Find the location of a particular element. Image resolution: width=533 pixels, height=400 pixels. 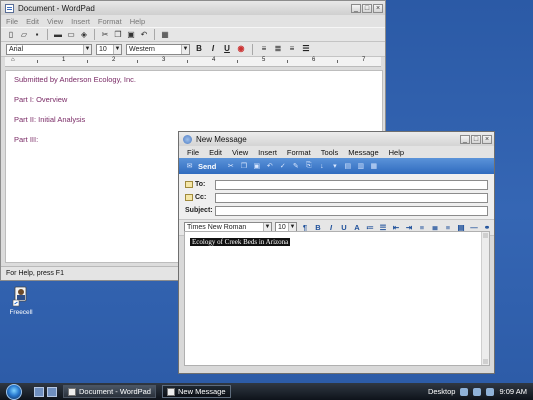

subject-field is located at coordinates (351, 210).